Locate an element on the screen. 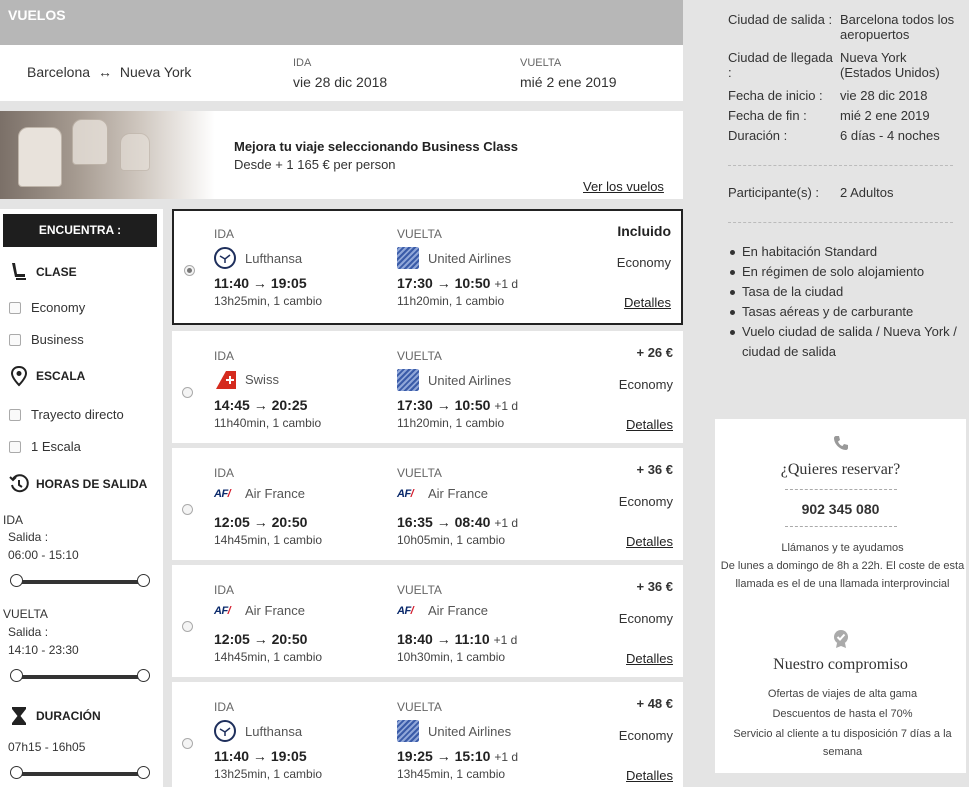 The height and width of the screenshot is (787, 969). inbound-duration: 13h45min, 1 cambio is located at coordinates (451, 774).